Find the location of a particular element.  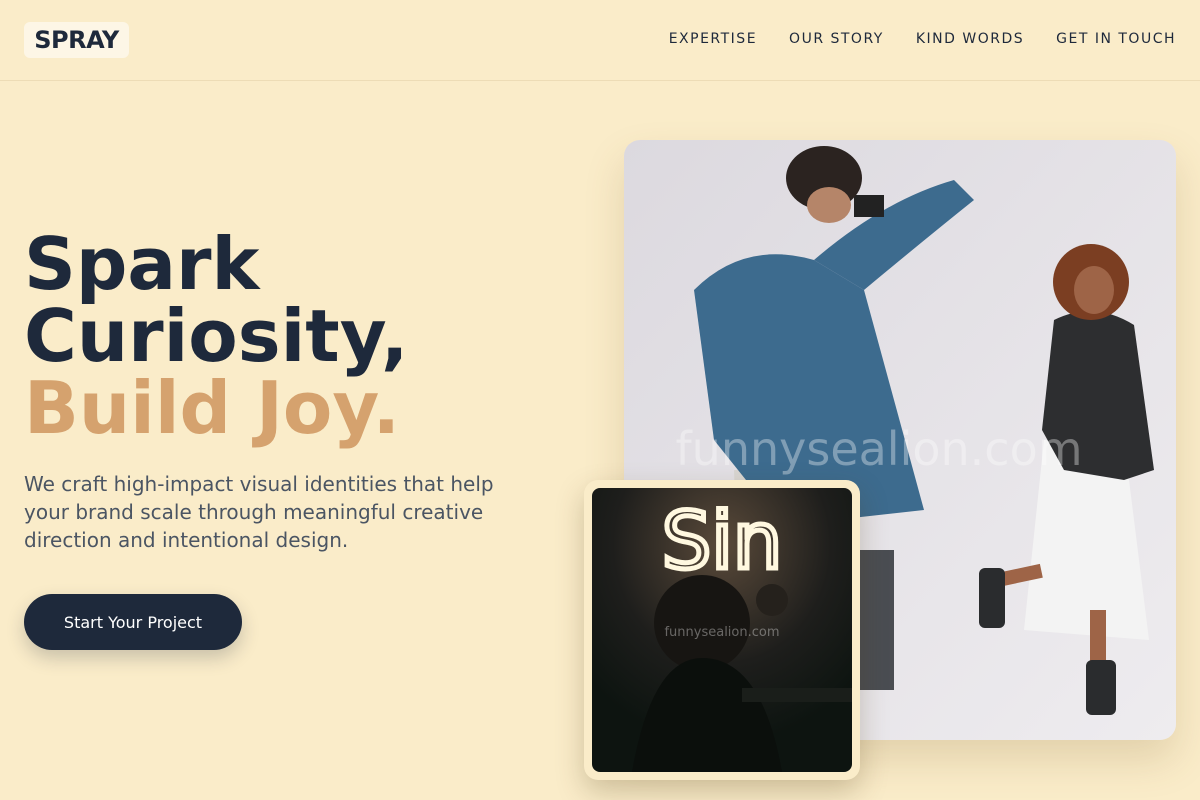

brand-logo: SPRAY is located at coordinates (76, 40).